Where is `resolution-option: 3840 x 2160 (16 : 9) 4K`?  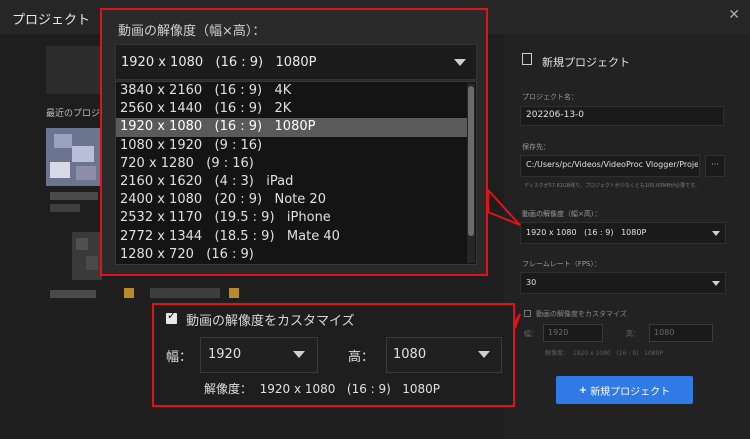 resolution-option: 3840 x 2160 (16 : 9) 4K is located at coordinates (292, 91).